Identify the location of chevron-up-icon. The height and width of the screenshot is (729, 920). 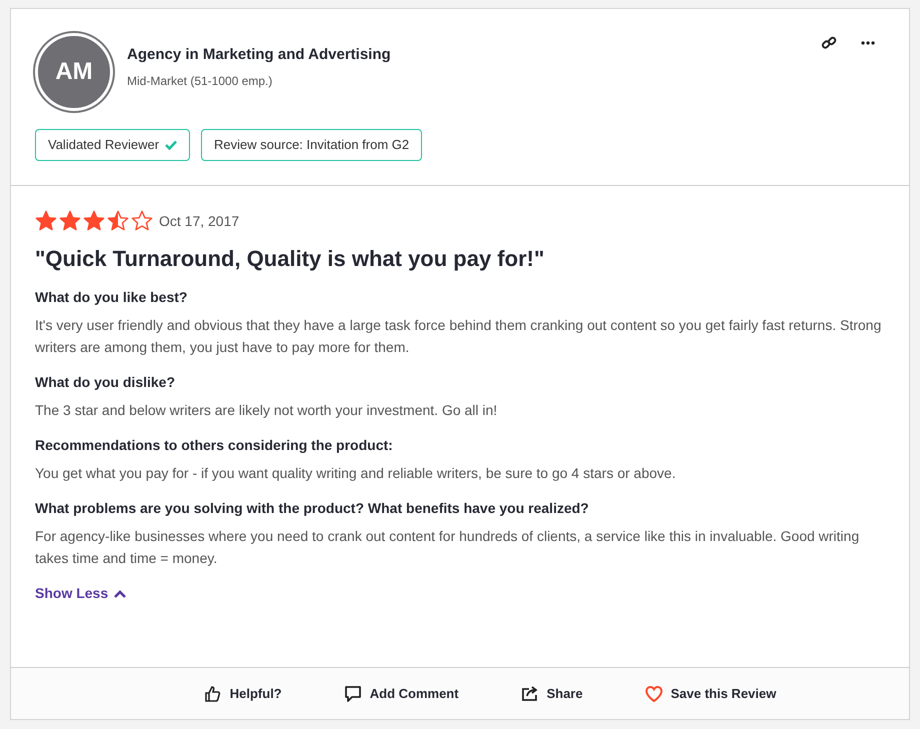
(120, 594).